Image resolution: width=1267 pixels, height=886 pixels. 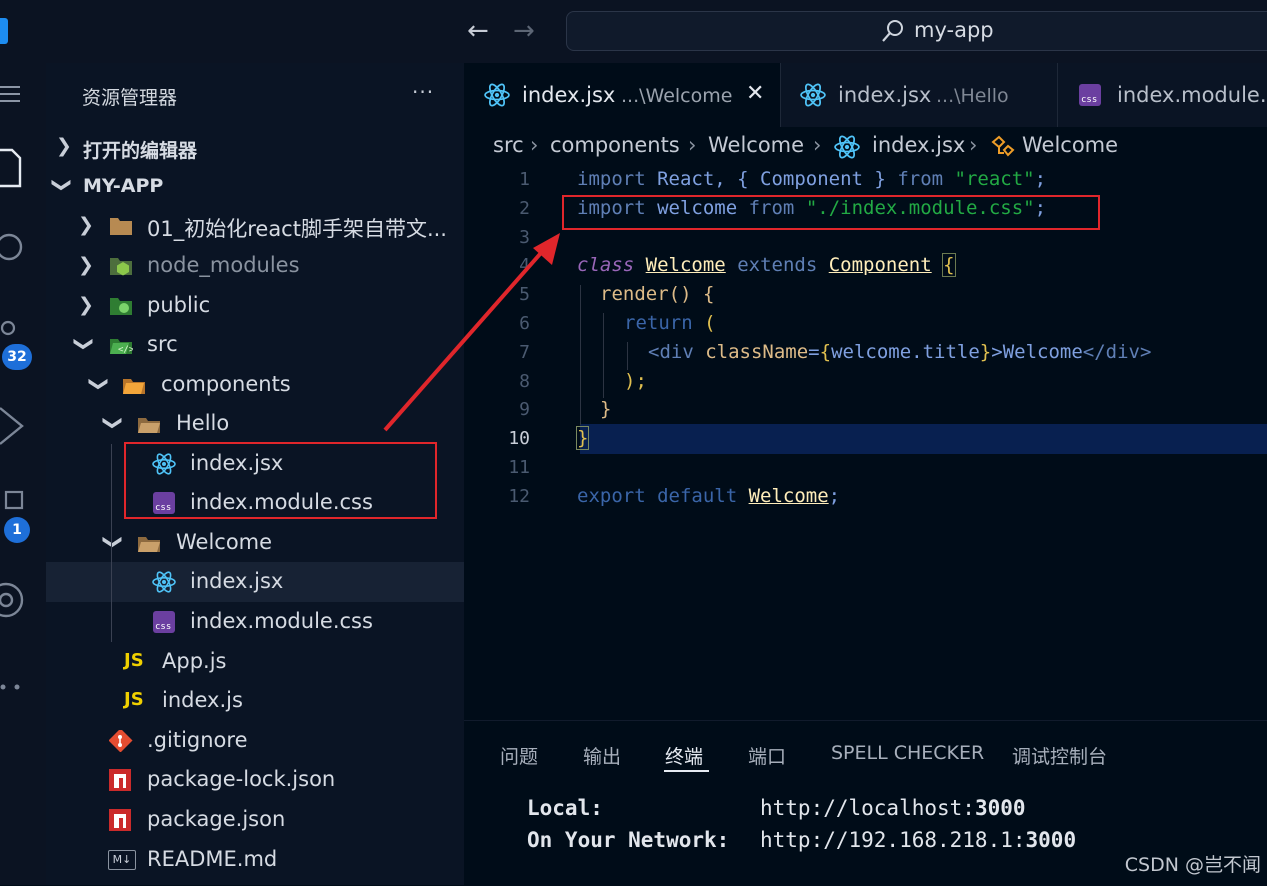 I want to click on remote-explorer-icon, so click(x=13, y=600).